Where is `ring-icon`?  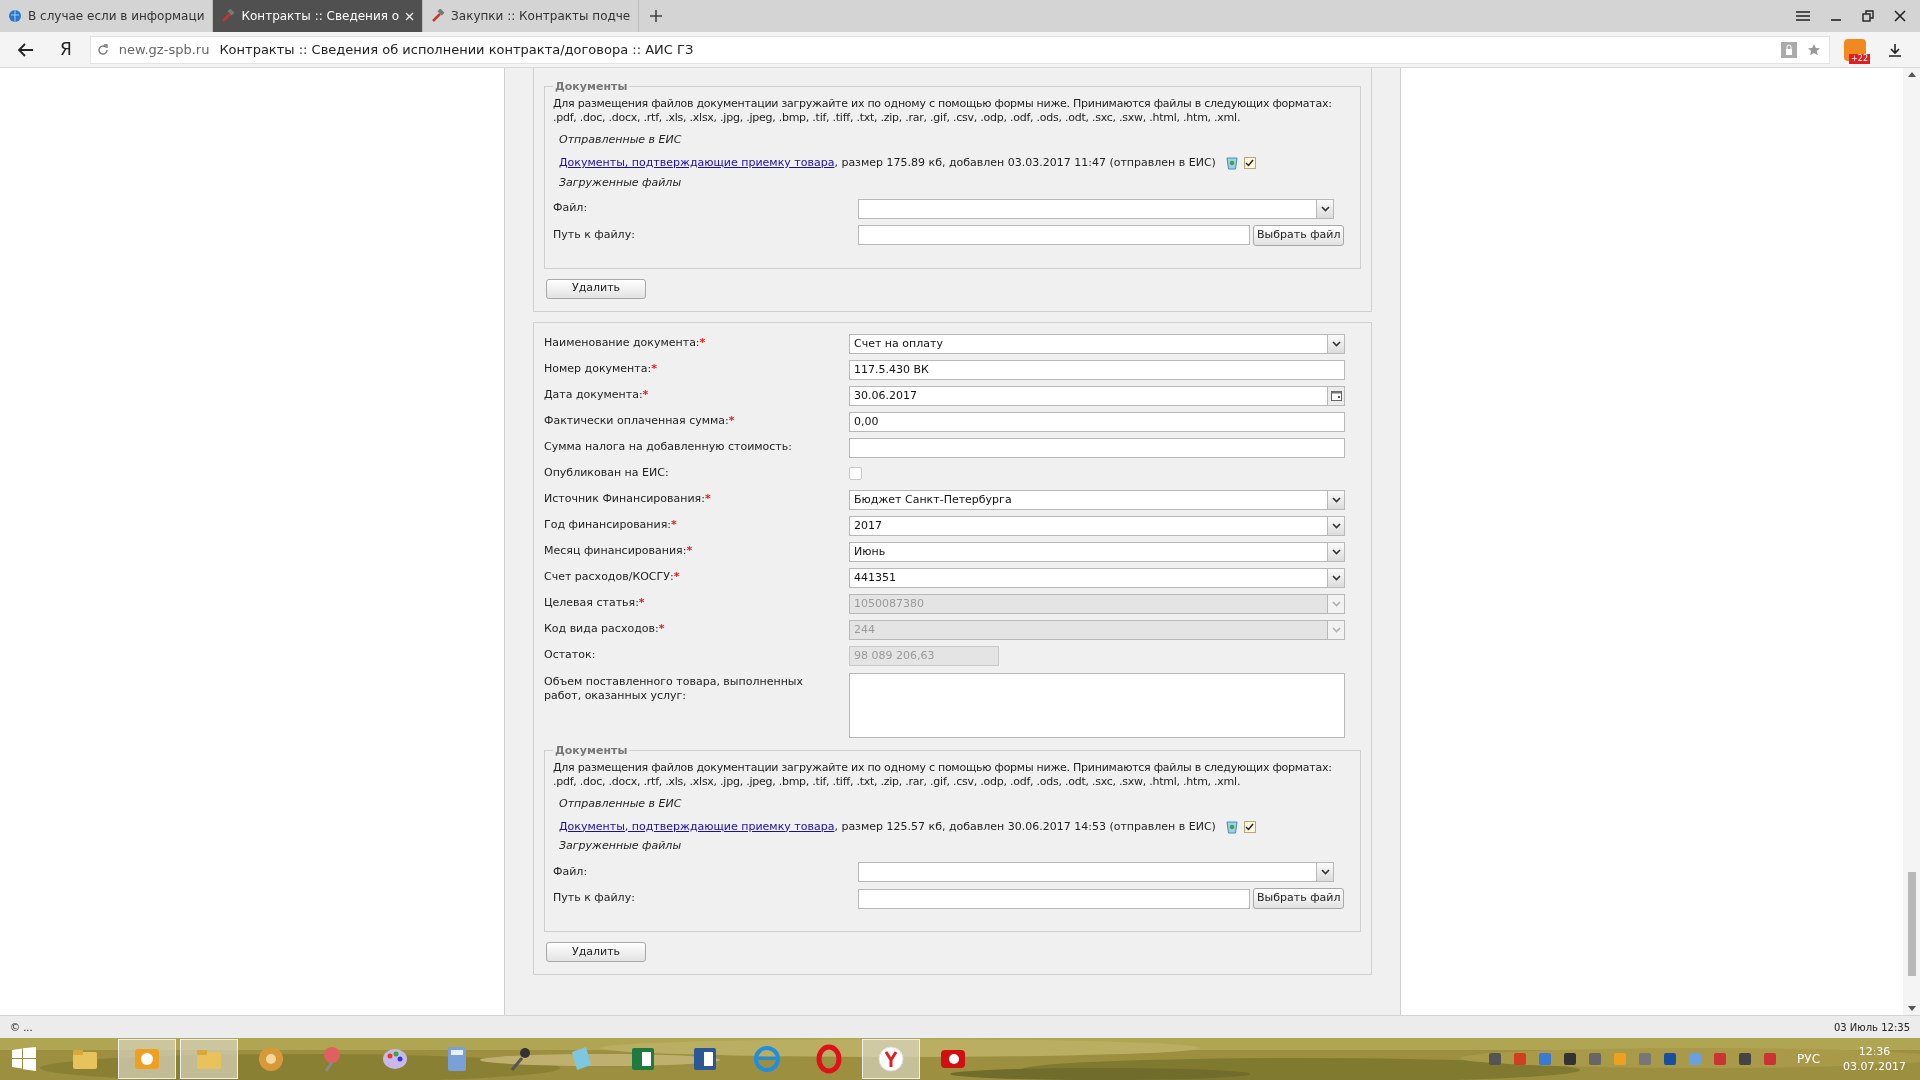 ring-icon is located at coordinates (829, 1059).